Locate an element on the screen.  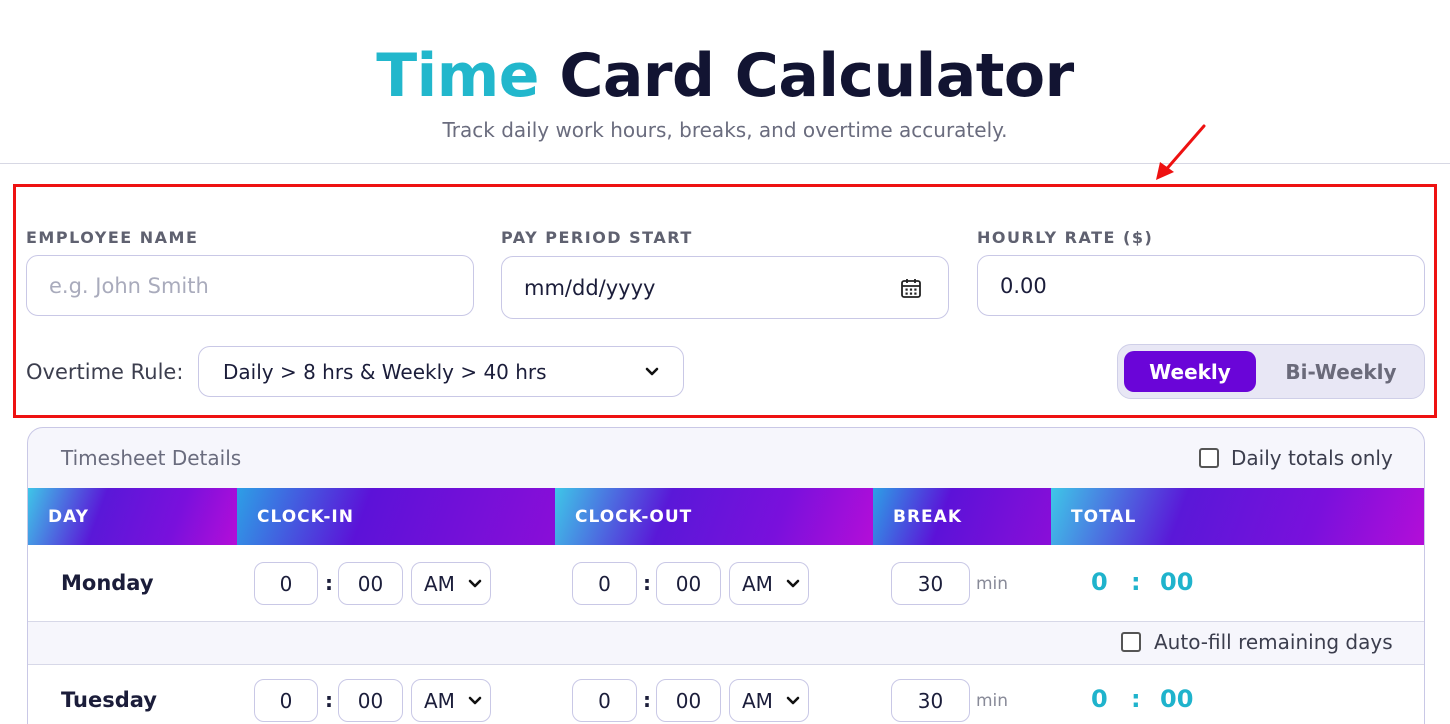
date-placeholder: mm/dd/yyyy is located at coordinates (590, 287).